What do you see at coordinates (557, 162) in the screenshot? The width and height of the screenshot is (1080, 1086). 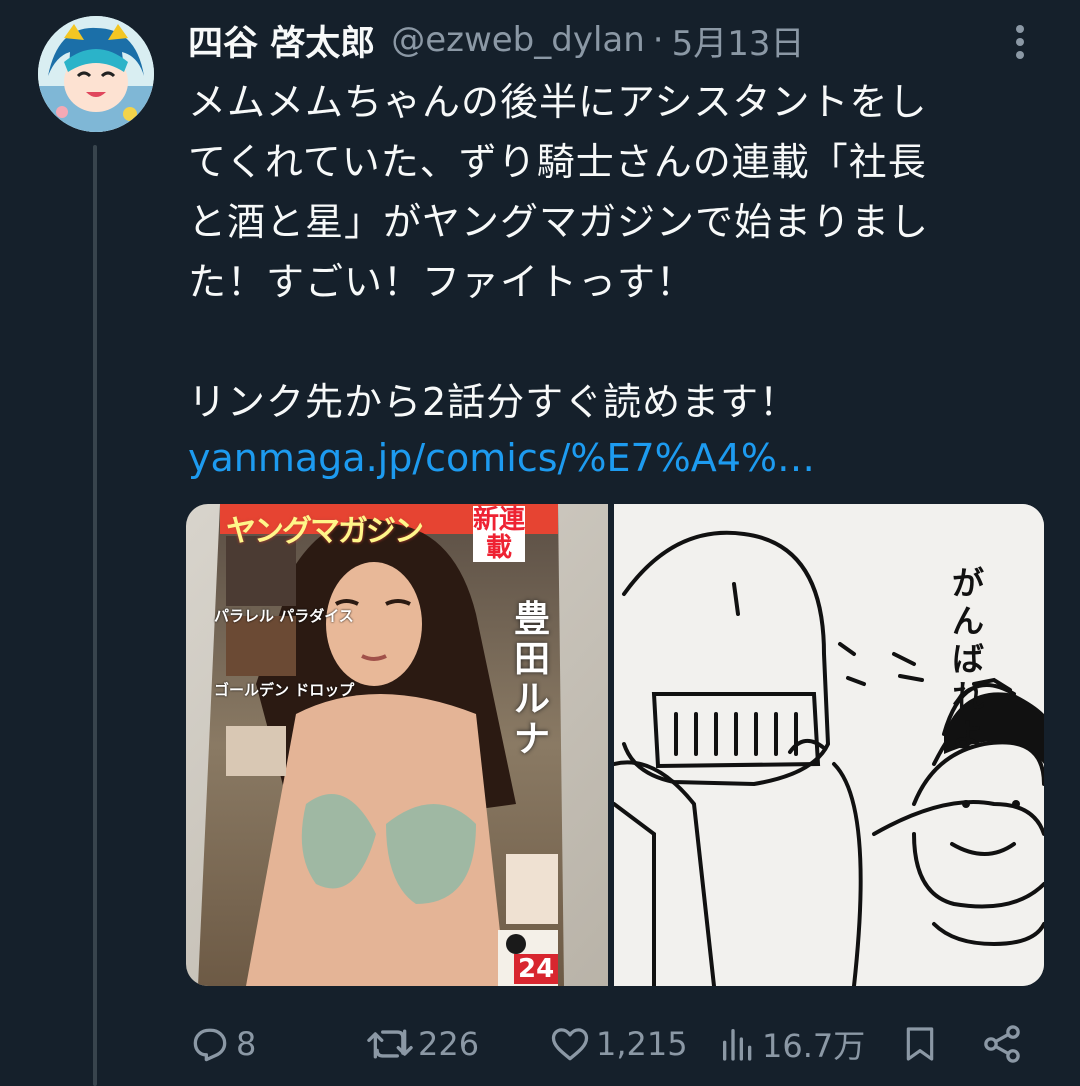 I see `tweet-text-line: てくれていた、ずり騎士さんの連載「社長` at bounding box center [557, 162].